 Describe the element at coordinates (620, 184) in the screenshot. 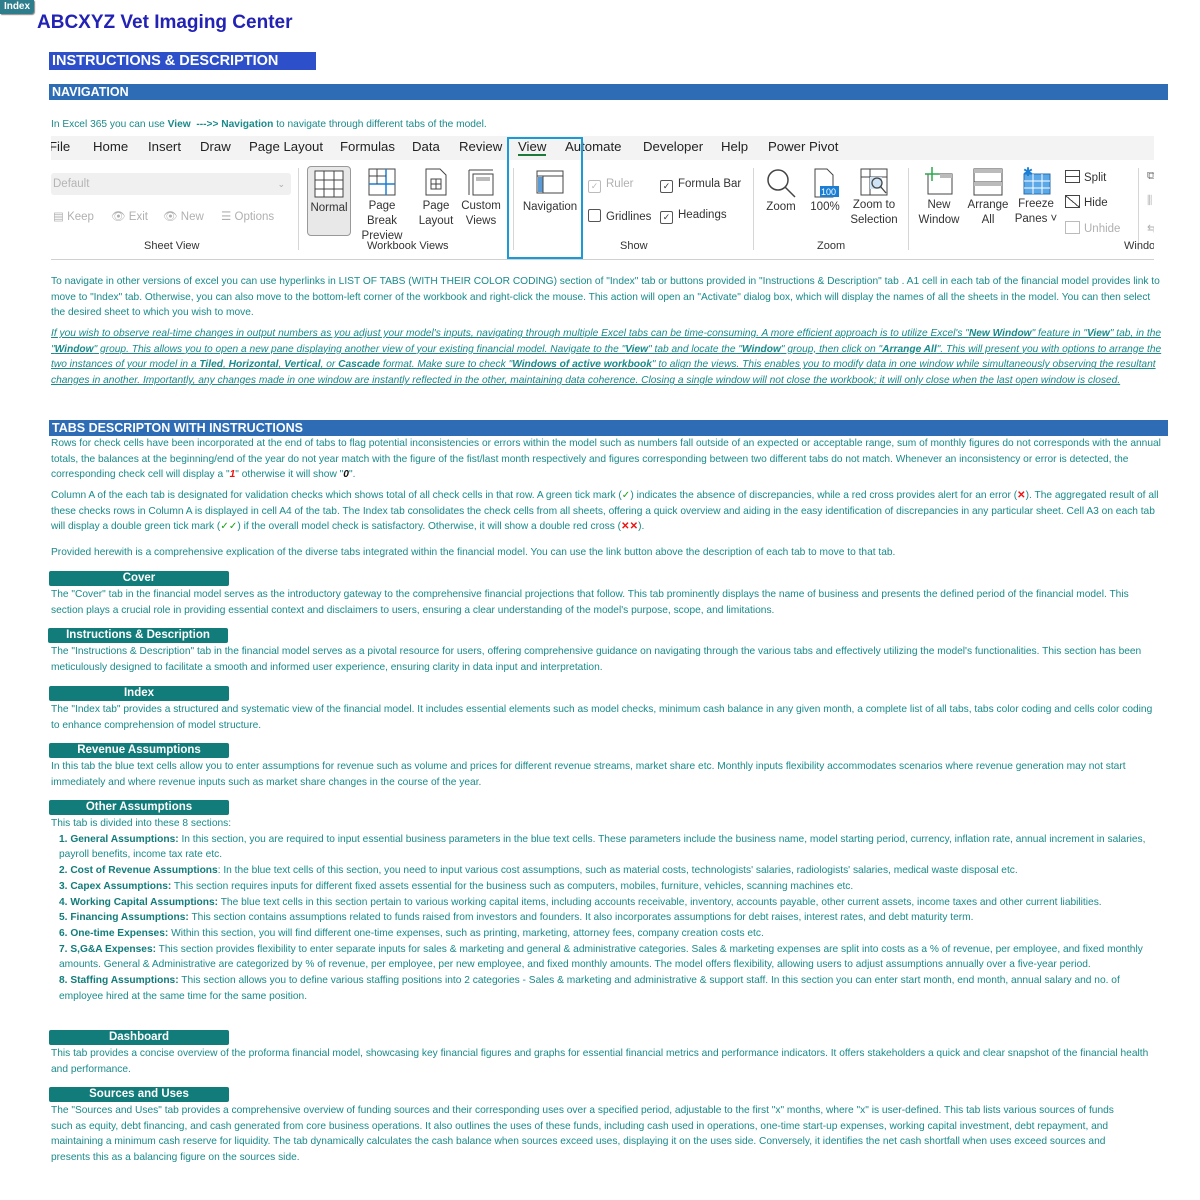

I see `ruler-label: Ruler` at that location.